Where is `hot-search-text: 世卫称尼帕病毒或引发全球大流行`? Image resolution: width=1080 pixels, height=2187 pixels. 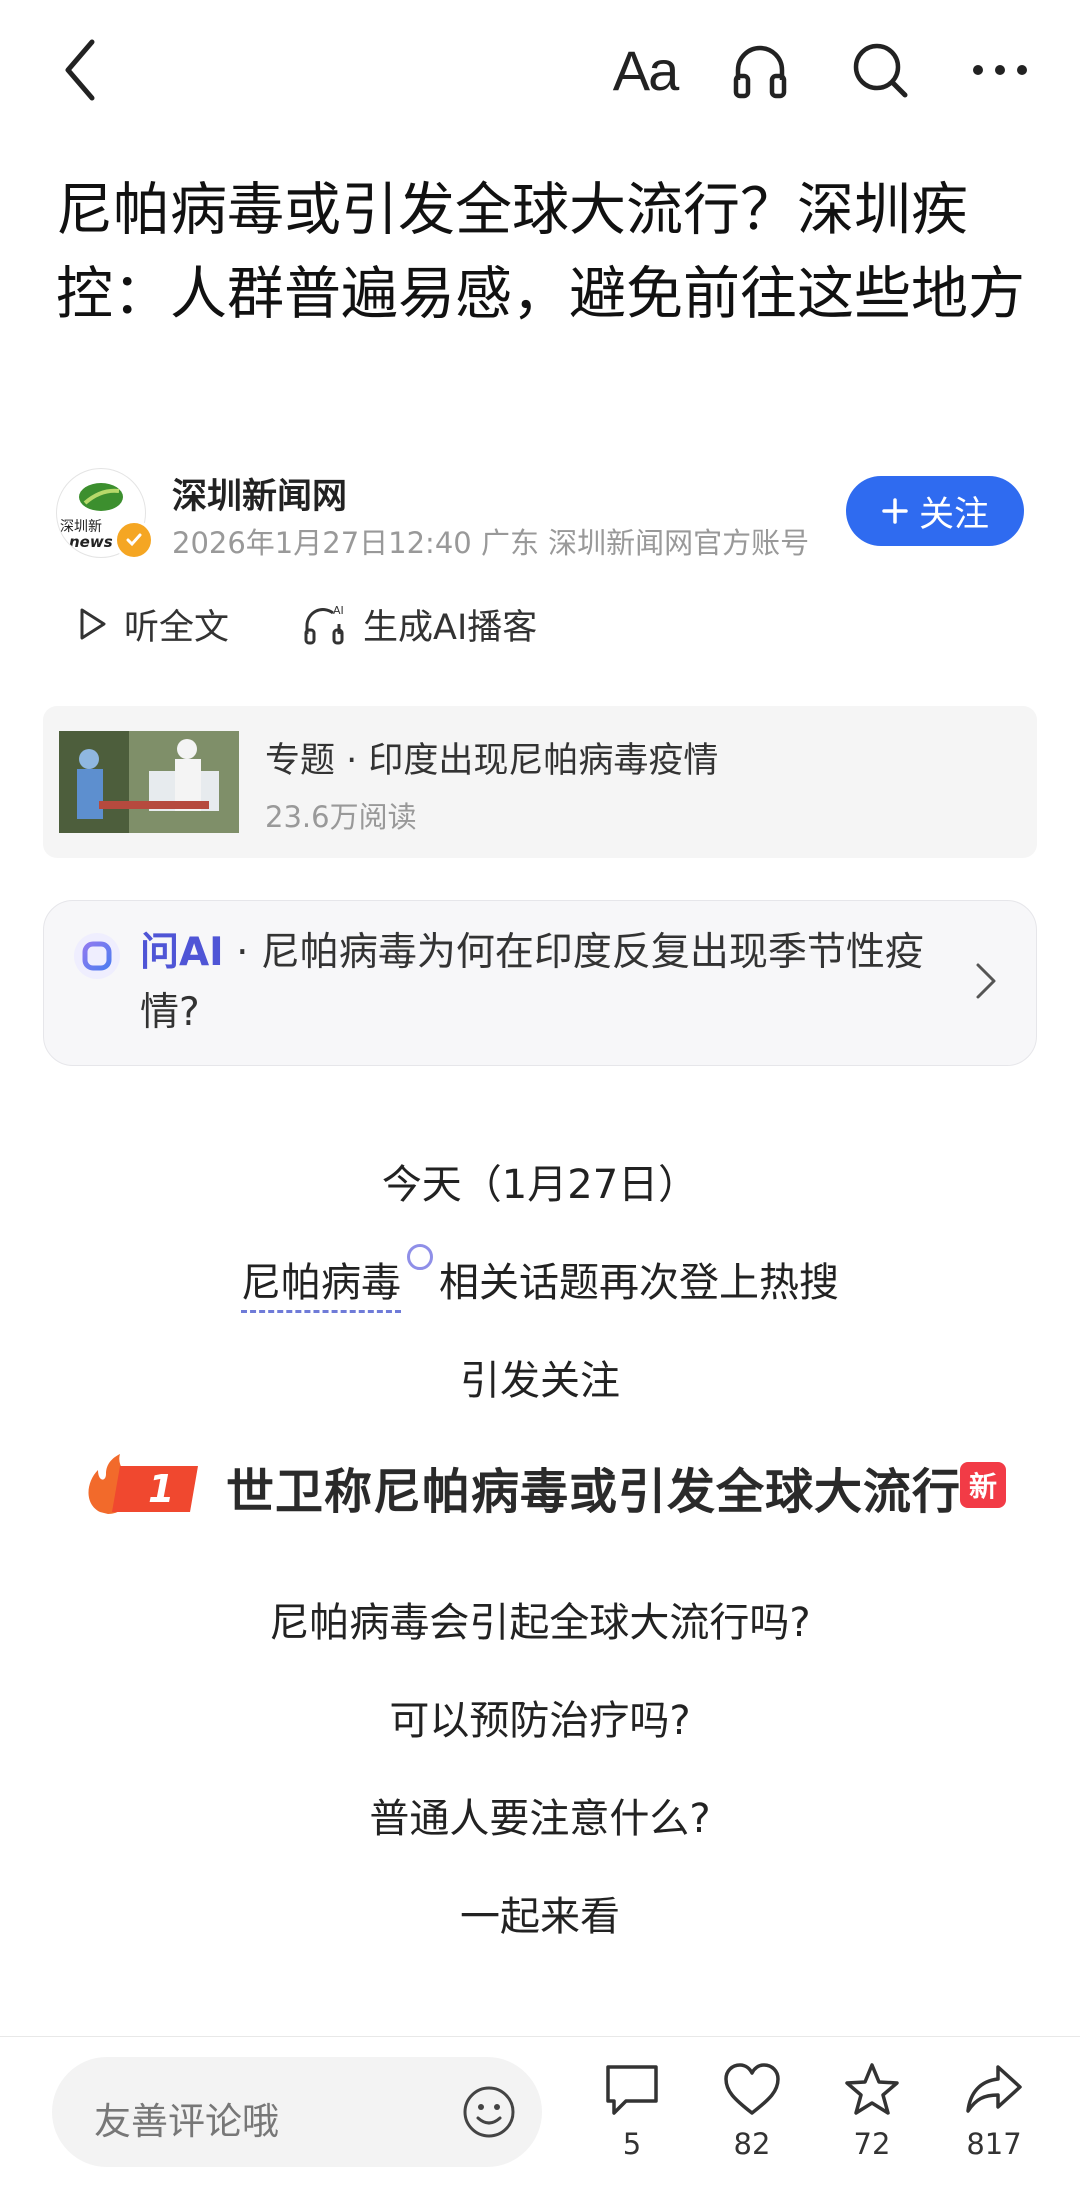 hot-search-text: 世卫称尼帕病毒或引发全球大流行 is located at coordinates (594, 1492).